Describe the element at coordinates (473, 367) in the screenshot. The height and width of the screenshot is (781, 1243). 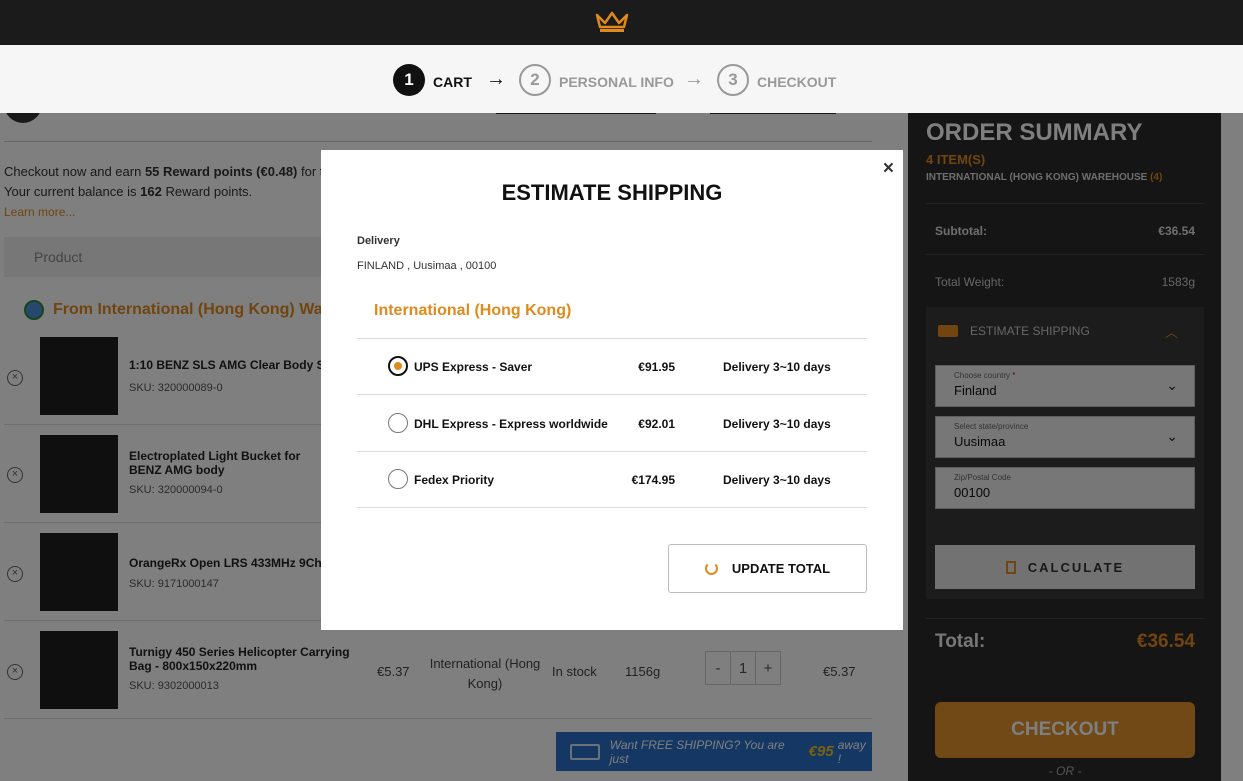
I see `option-name: UPS Express - Saver` at that location.